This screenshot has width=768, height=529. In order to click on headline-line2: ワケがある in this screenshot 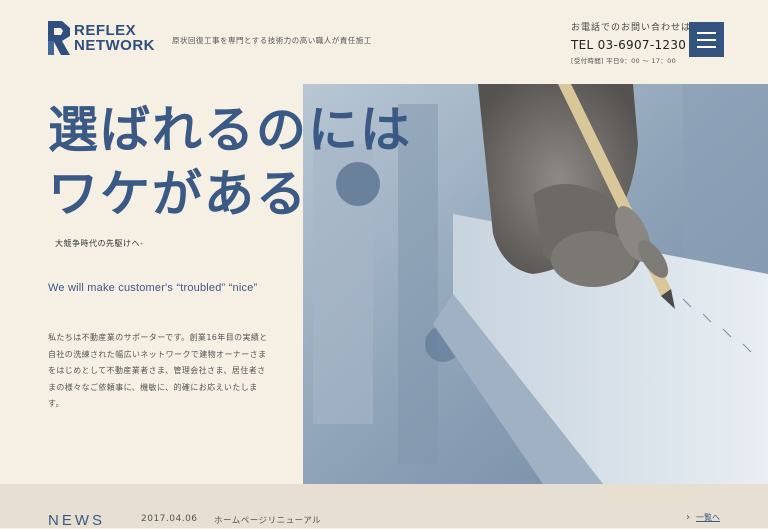, I will do `click(178, 194)`.